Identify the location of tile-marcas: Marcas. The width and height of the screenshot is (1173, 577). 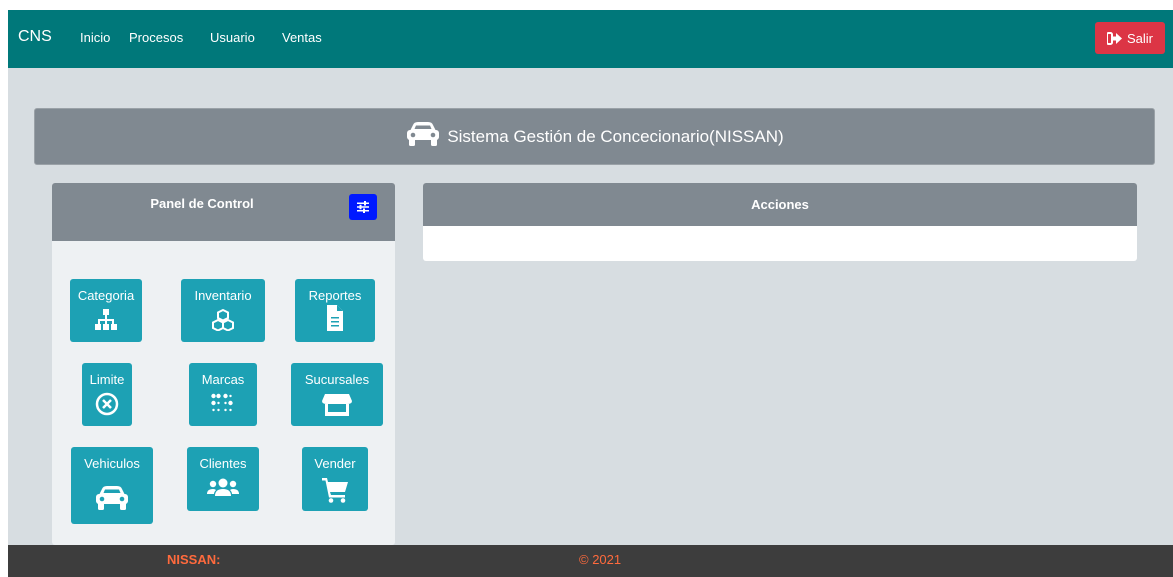
(223, 394).